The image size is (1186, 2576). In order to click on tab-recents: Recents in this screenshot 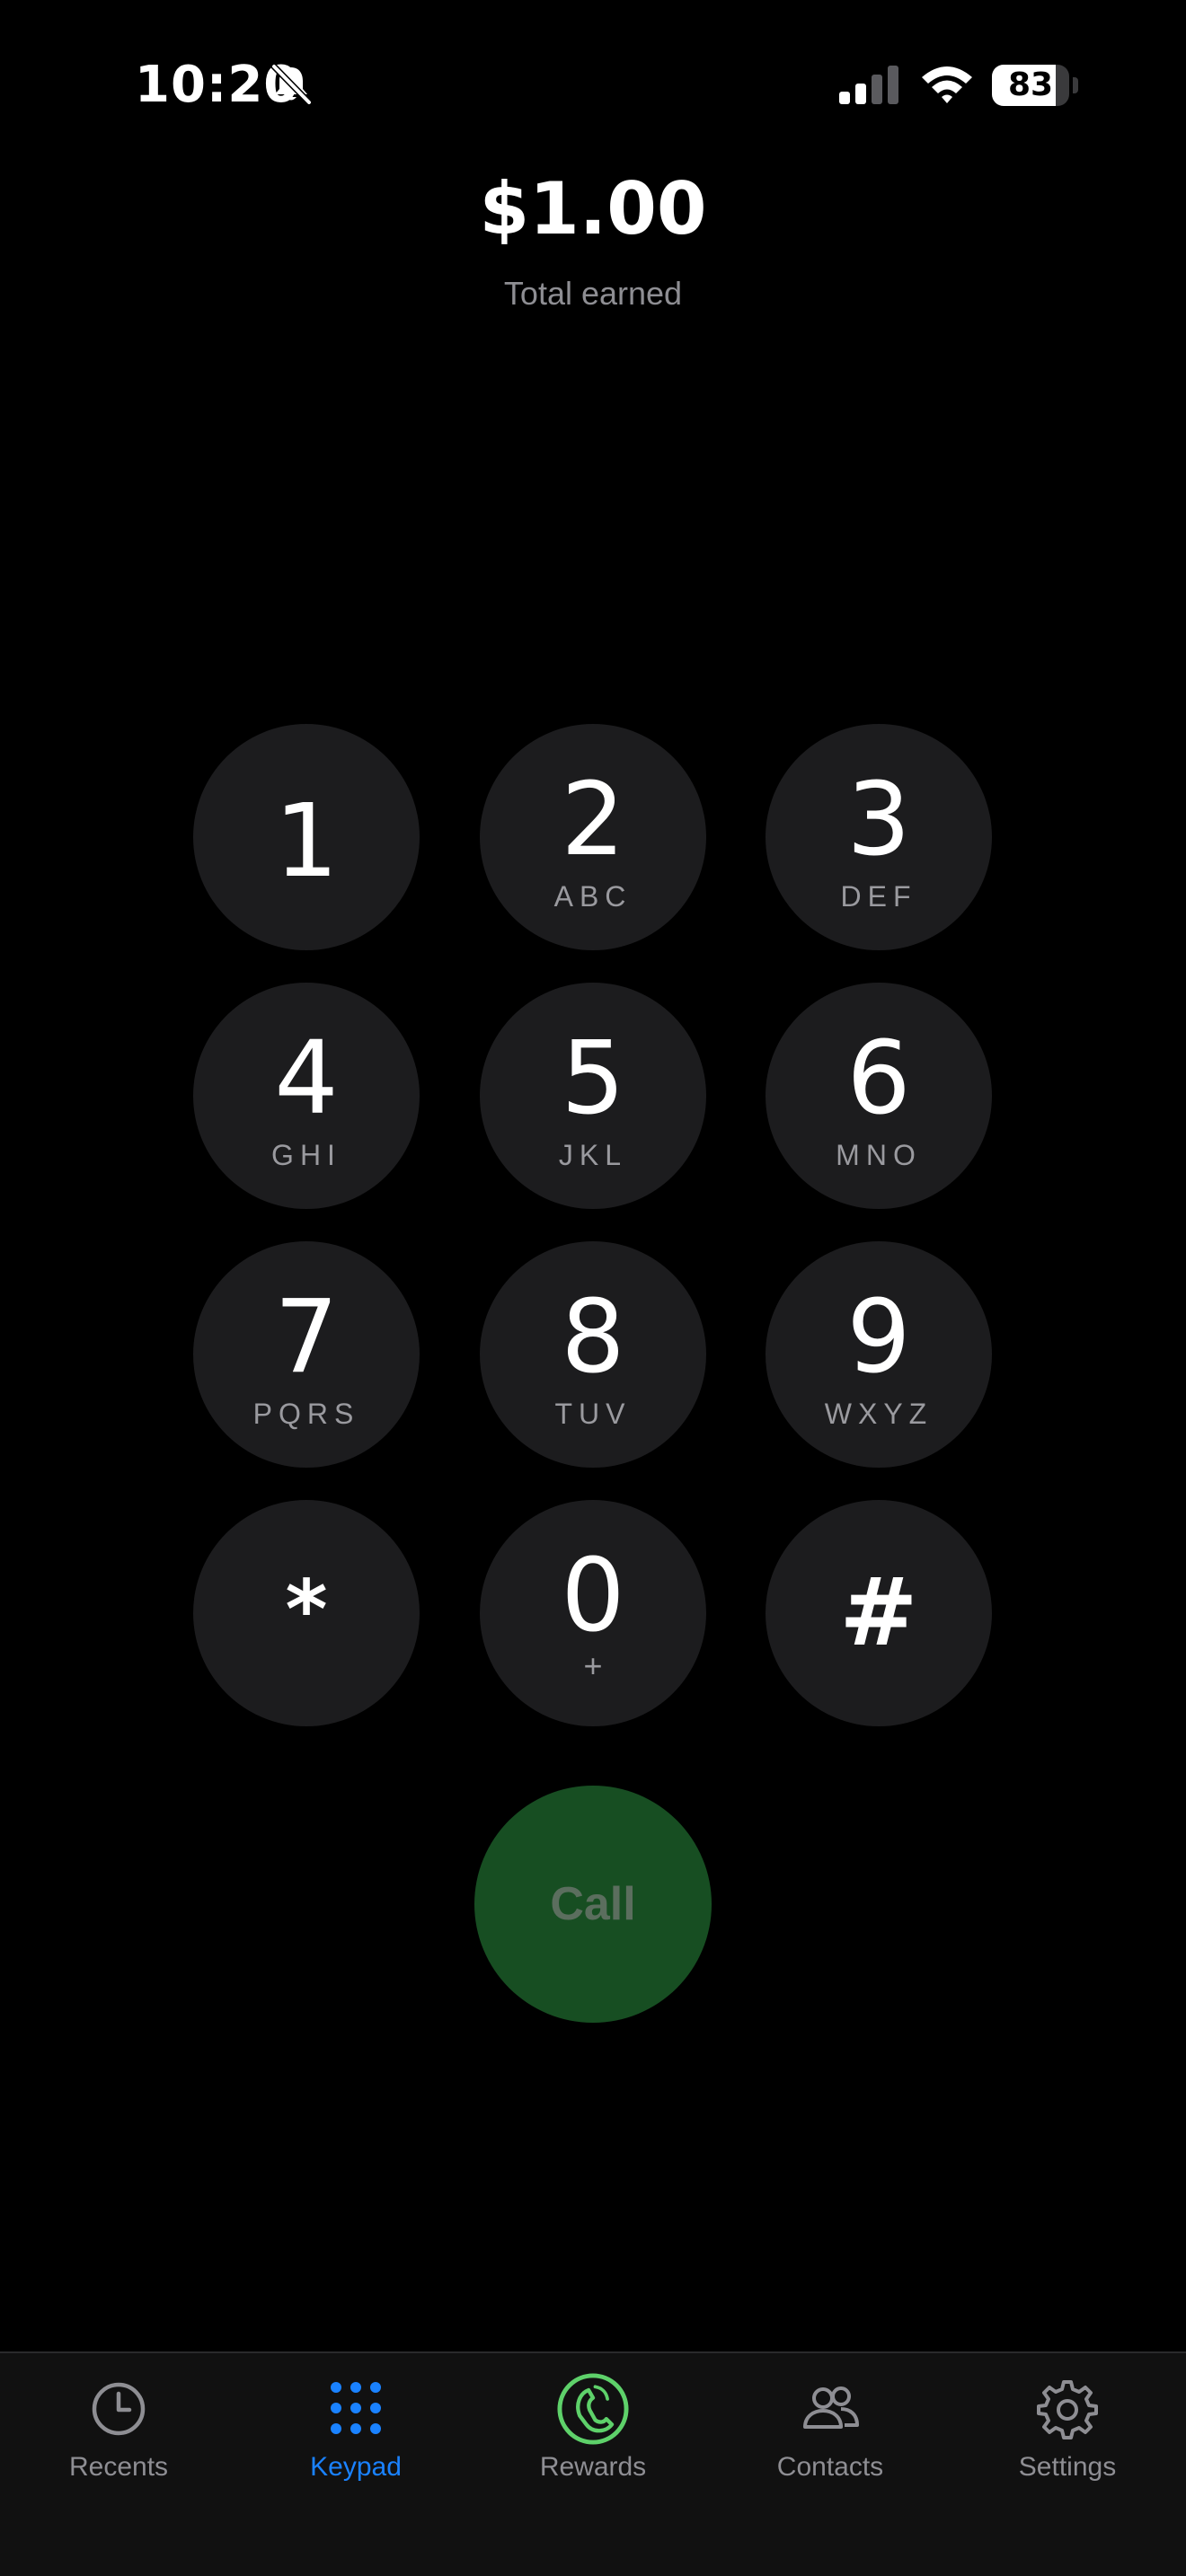, I will do `click(118, 2434)`.